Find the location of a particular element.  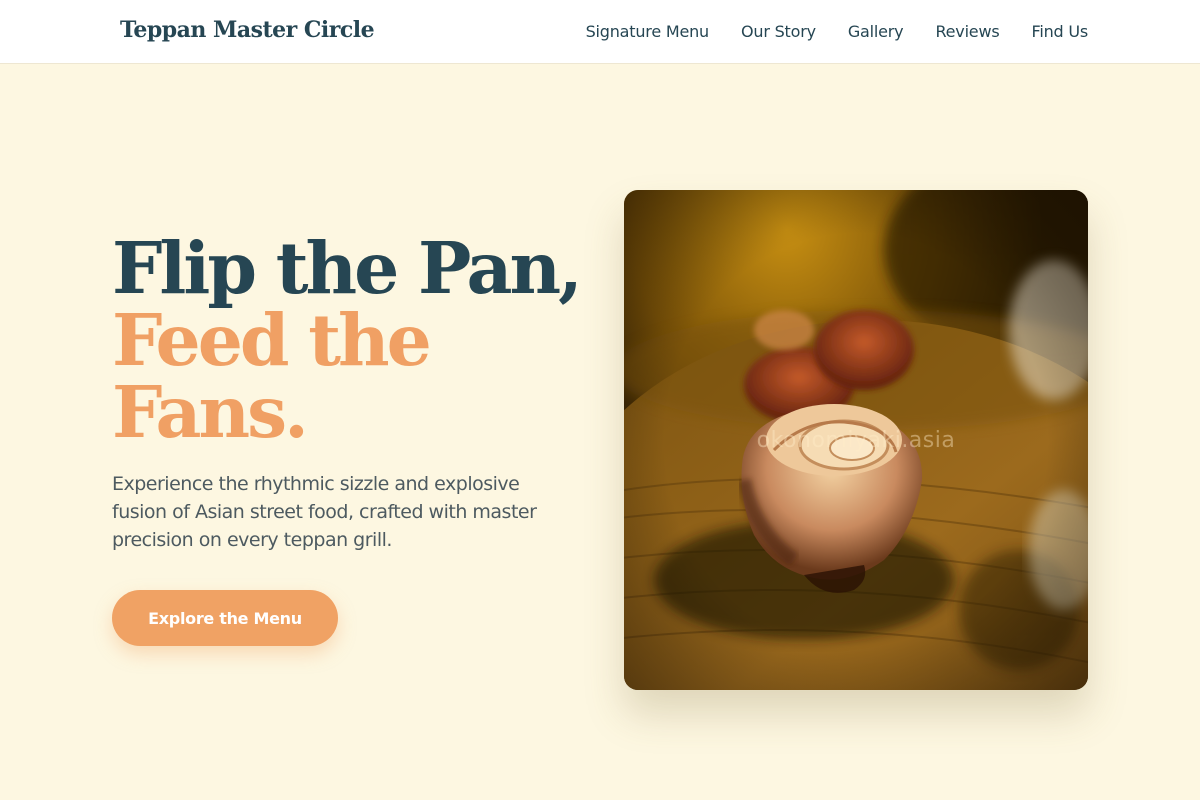

nav-link-reviews: Reviews is located at coordinates (967, 31).